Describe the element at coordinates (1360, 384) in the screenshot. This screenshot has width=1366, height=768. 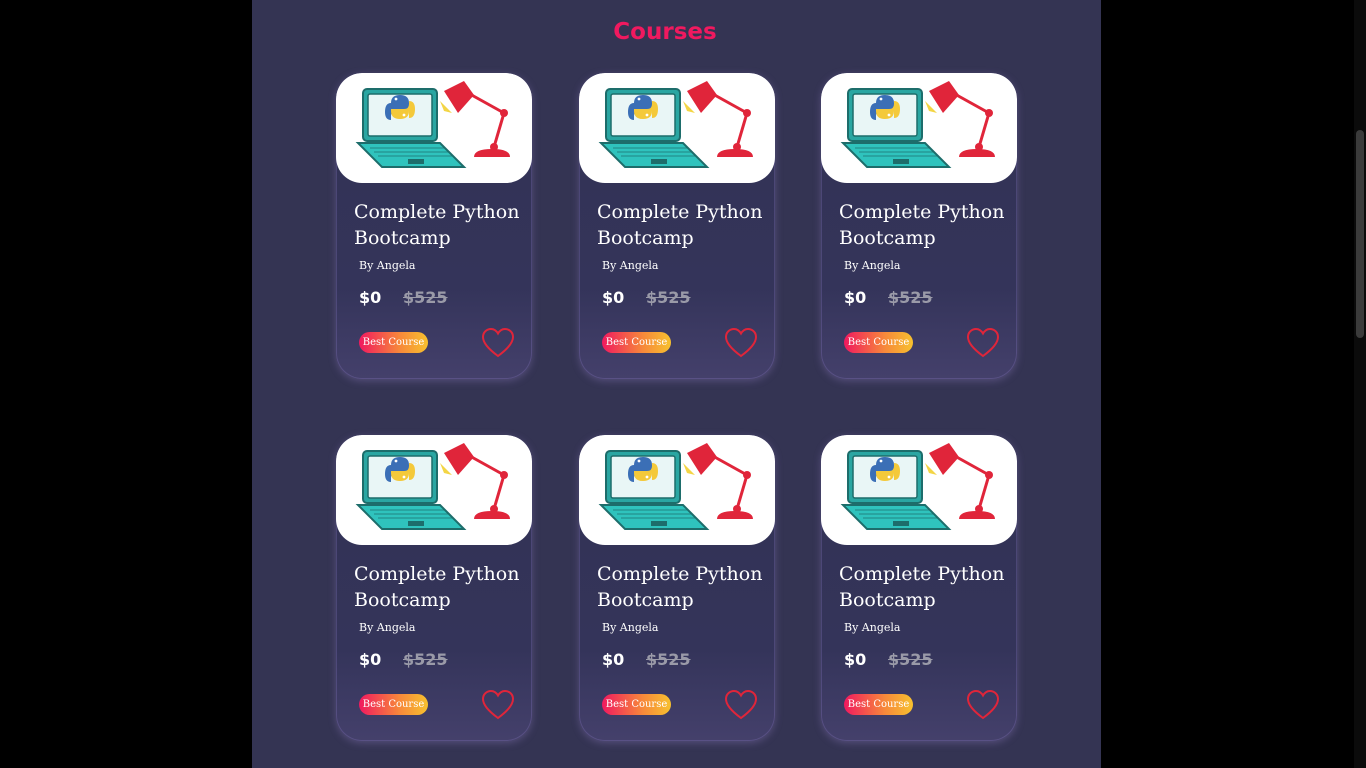
I see `scrollbar-track` at that location.